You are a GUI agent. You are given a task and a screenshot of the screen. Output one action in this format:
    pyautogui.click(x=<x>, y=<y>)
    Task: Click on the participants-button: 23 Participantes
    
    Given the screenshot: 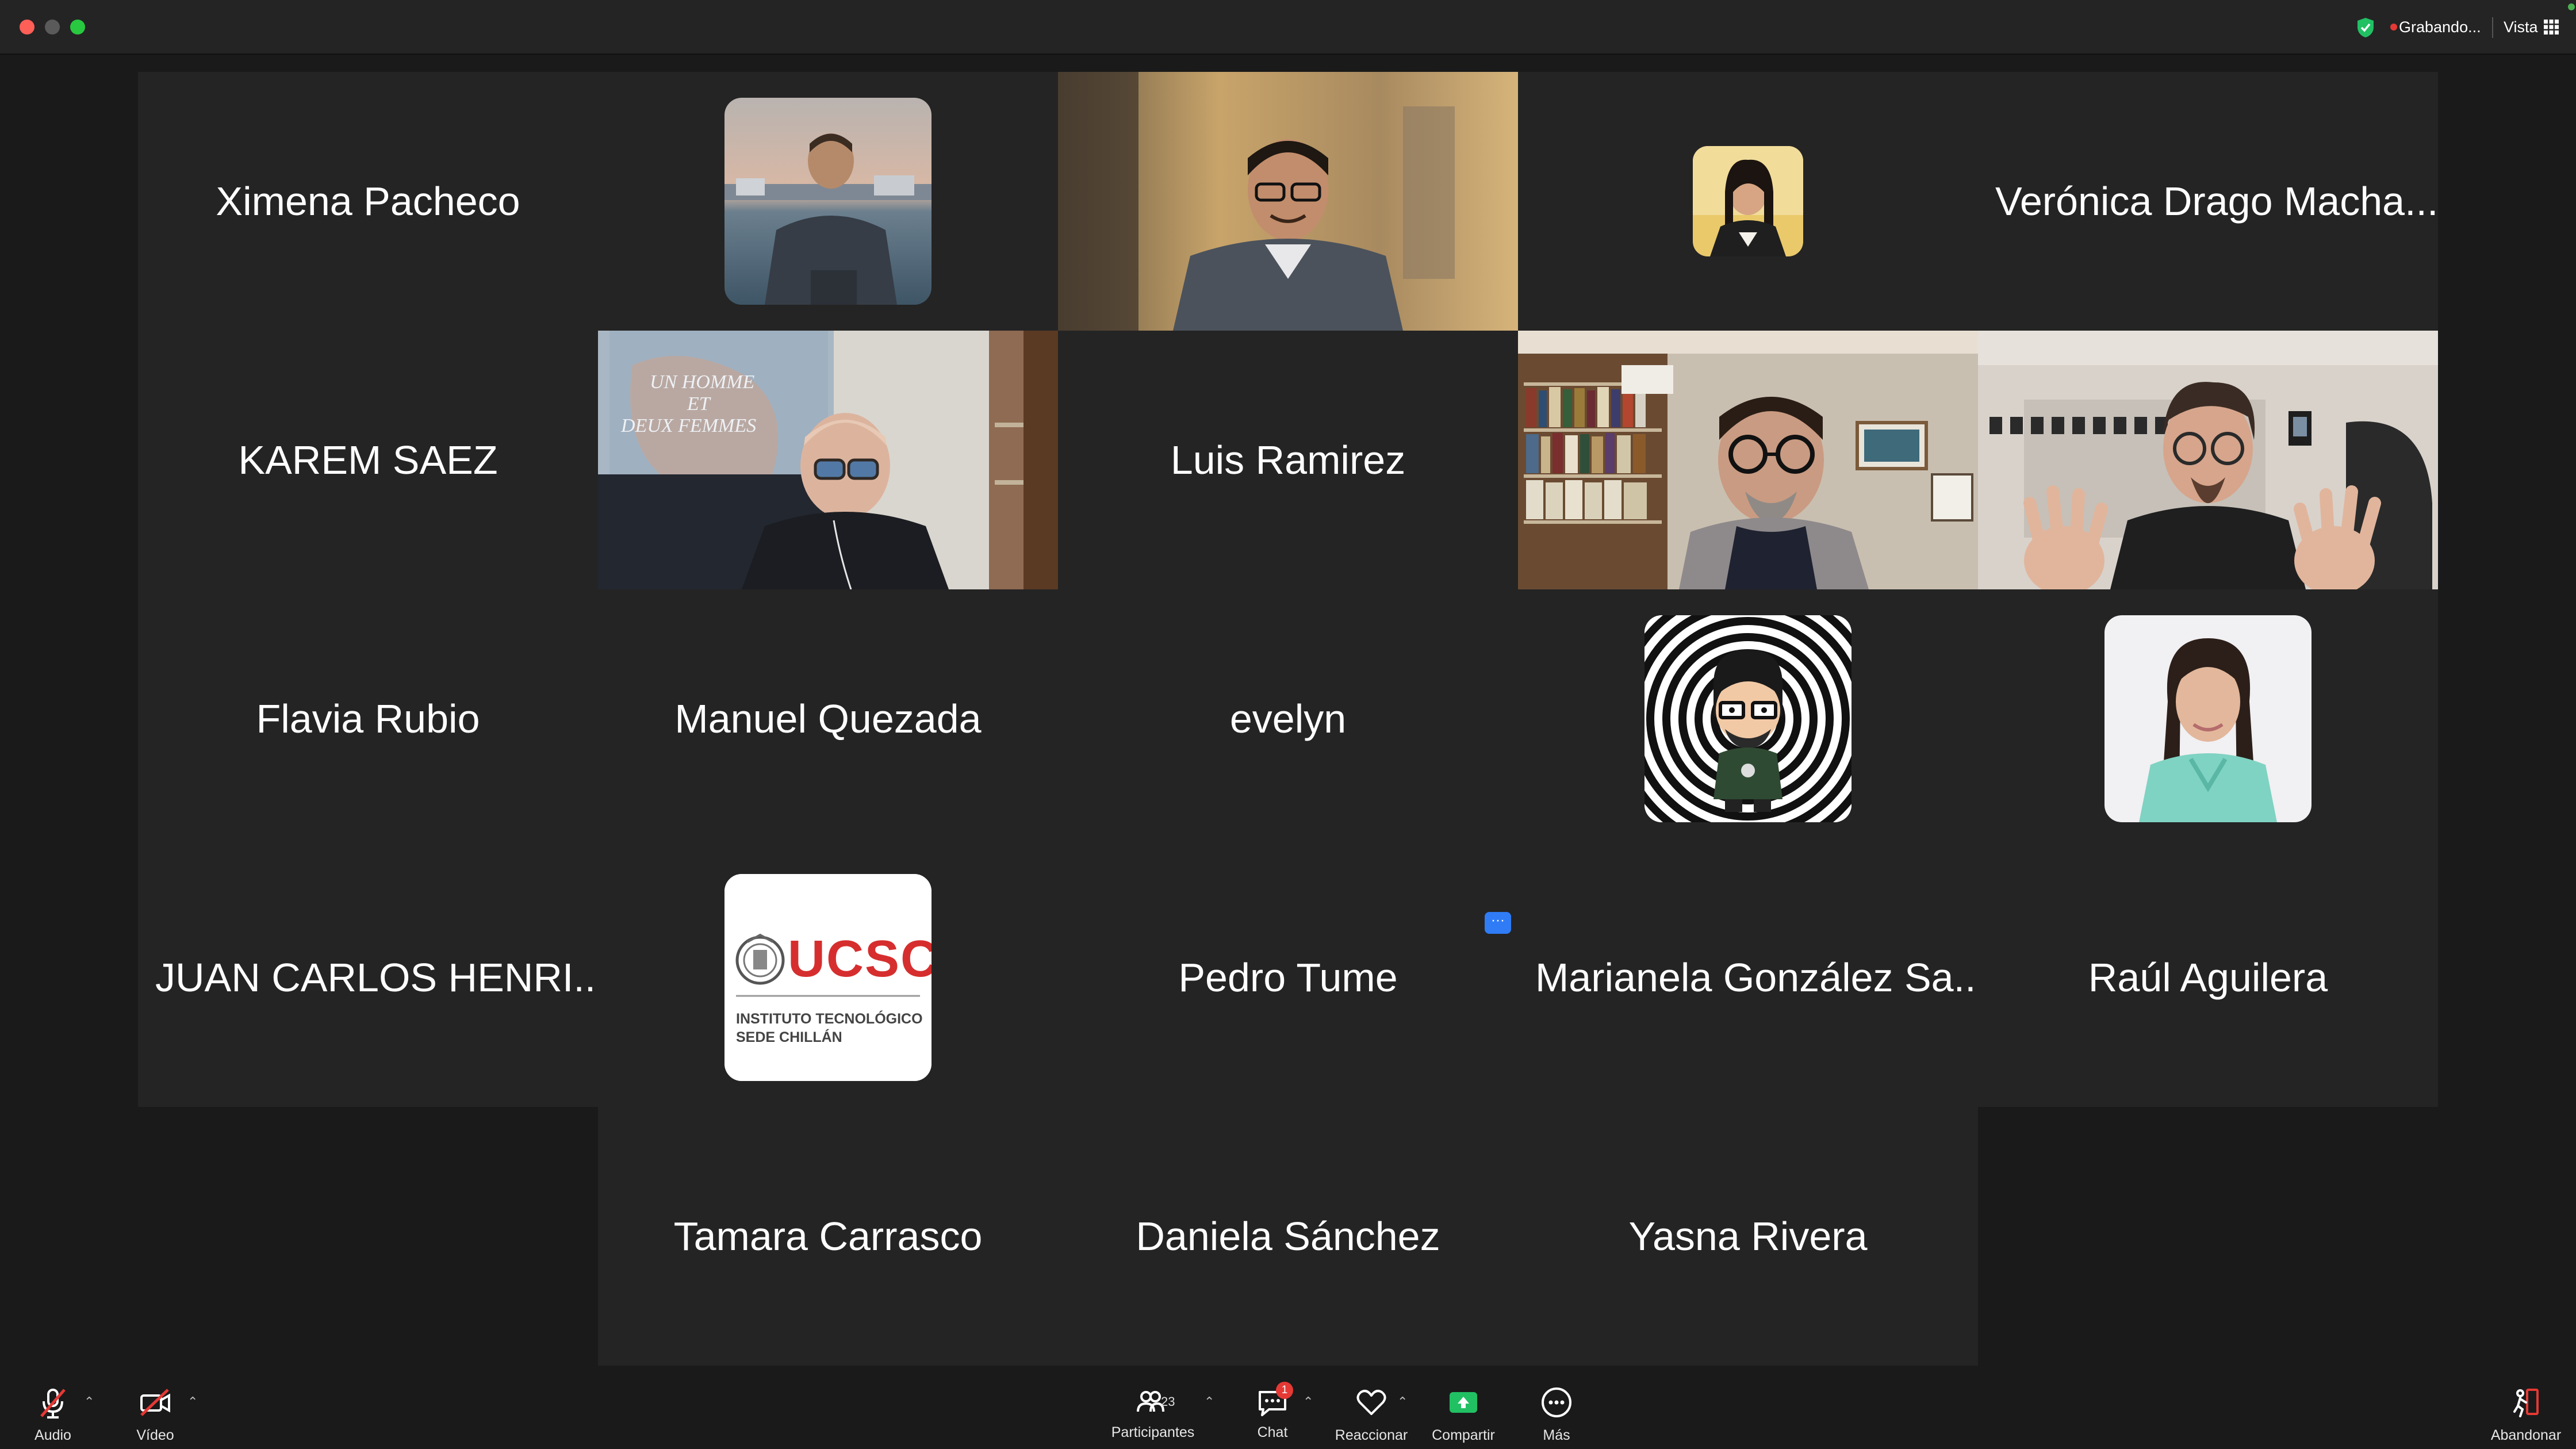 What is the action you would take?
    pyautogui.click(x=1153, y=1412)
    